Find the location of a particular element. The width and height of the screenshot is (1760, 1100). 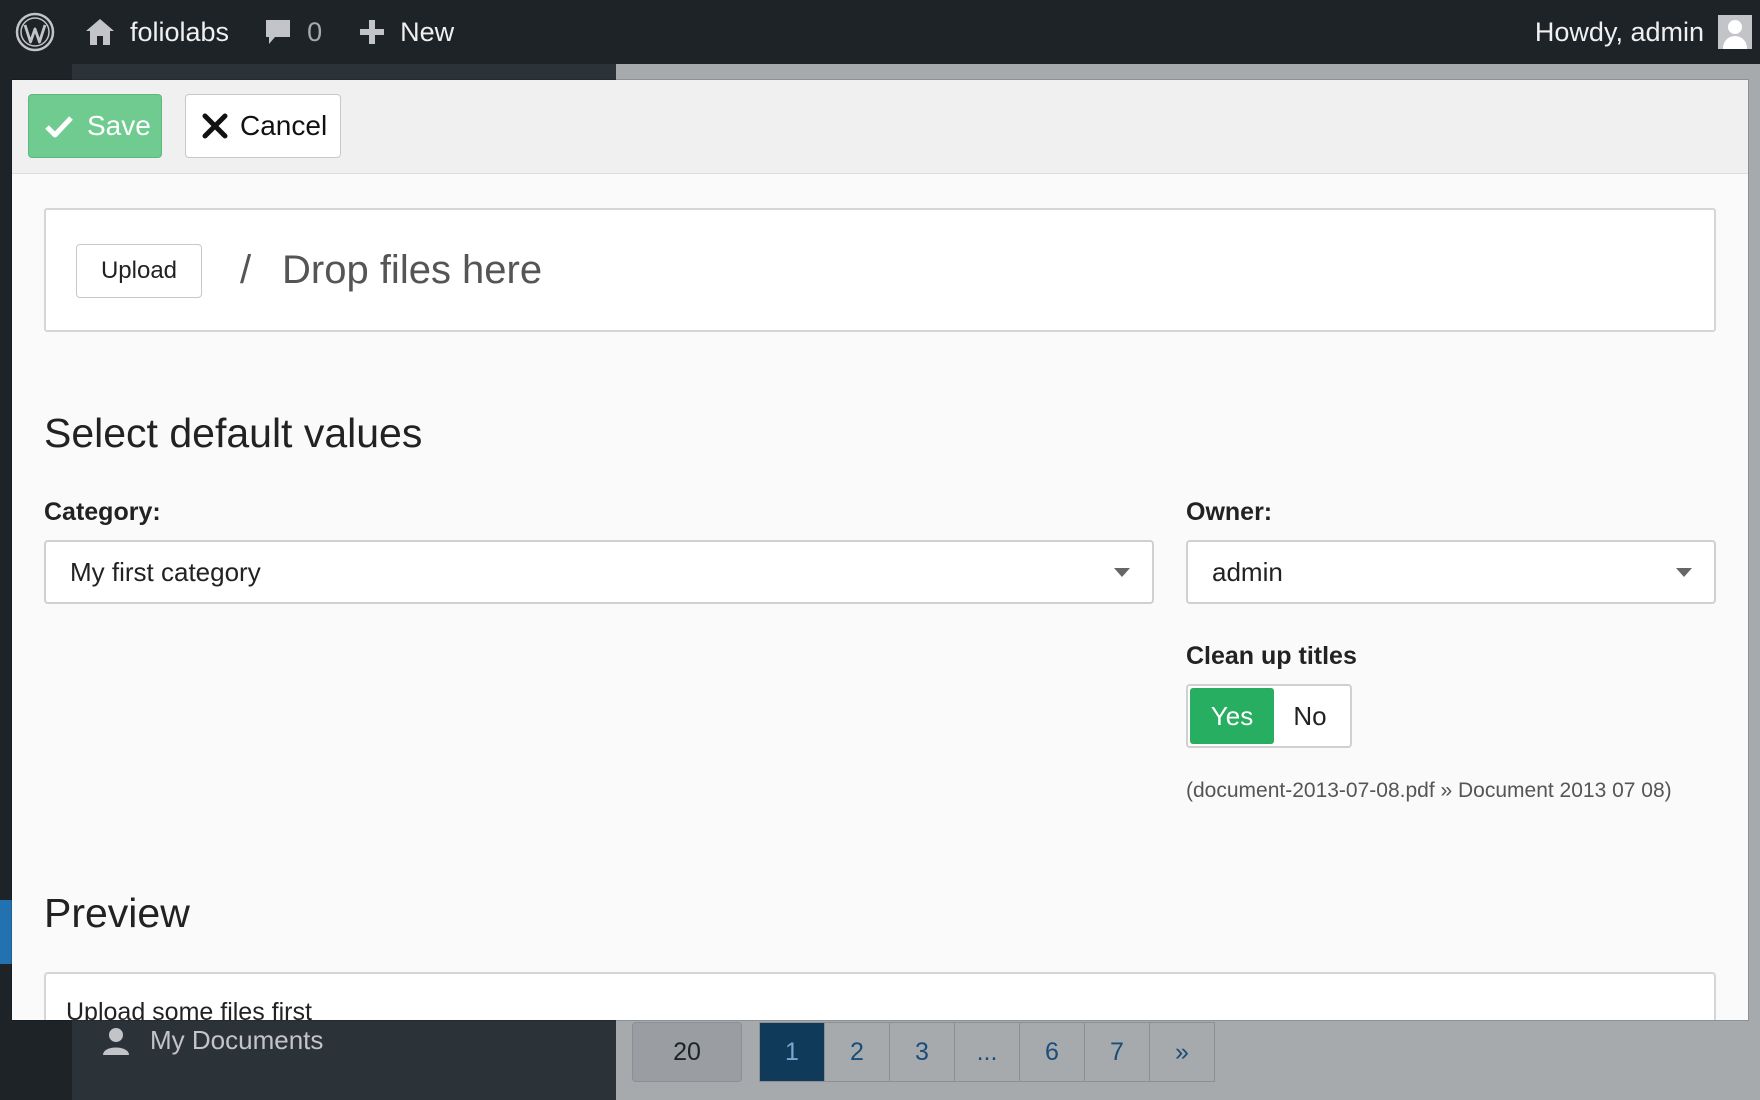

cleanup-titles-label: Clean up titles is located at coordinates (1271, 656).